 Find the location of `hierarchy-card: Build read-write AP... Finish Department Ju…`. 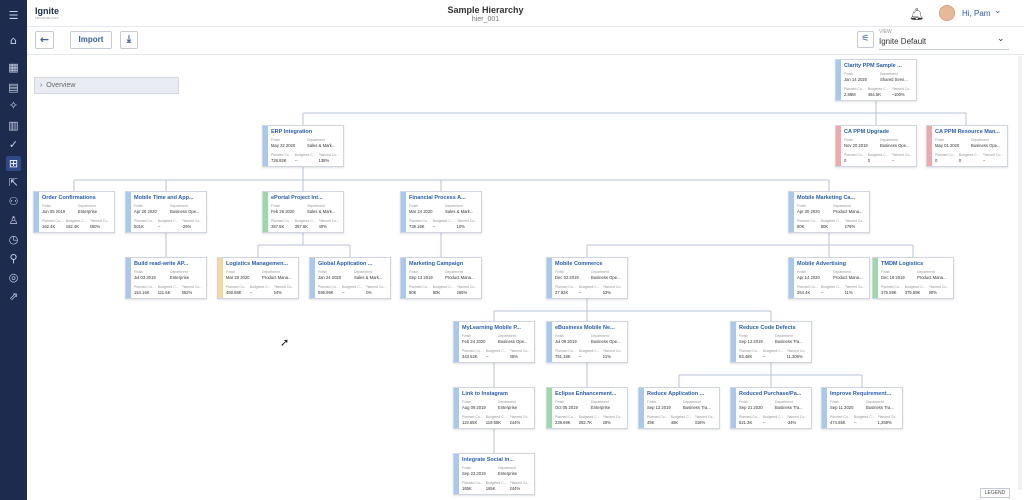

hierarchy-card: Build read-write AP... Finish Department Ju… is located at coordinates (166, 278).